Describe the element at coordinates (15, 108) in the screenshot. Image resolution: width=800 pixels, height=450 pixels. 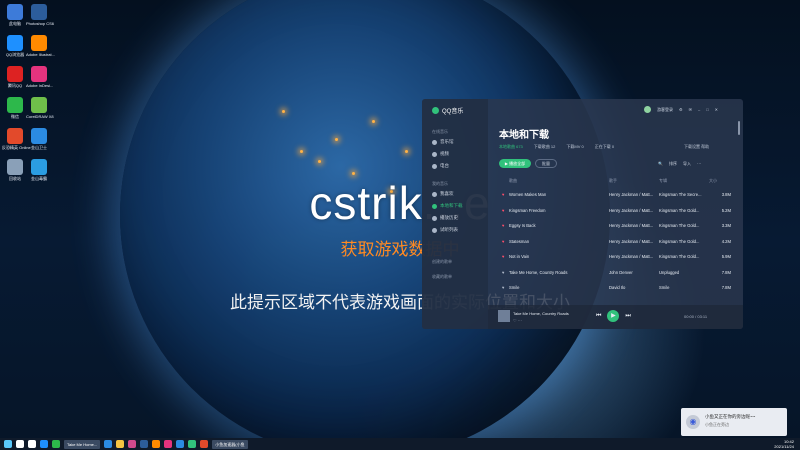
I see `desktop-shortcut: 微信` at that location.